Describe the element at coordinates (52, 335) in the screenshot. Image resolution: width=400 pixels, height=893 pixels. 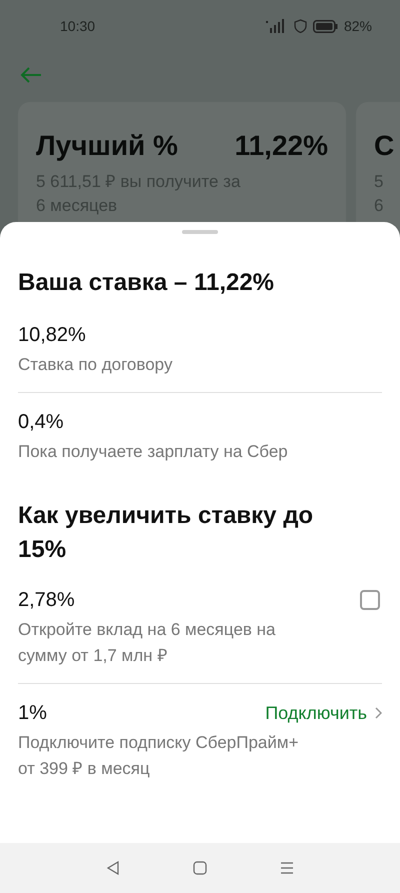
I see `rate-value: 10,82%` at that location.